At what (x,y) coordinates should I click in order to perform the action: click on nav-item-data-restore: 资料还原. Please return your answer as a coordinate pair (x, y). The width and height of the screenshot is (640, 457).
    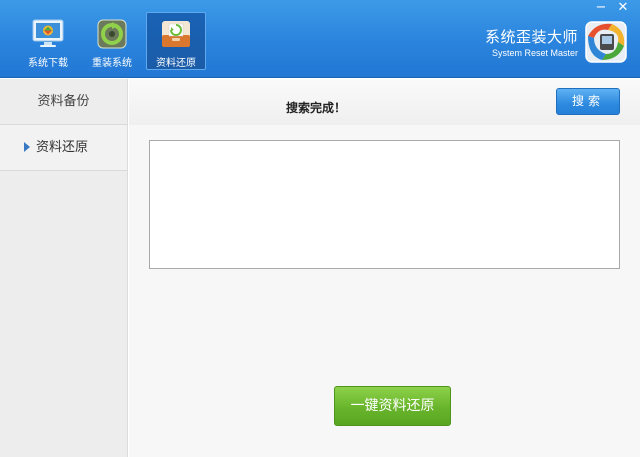
    Looking at the image, I should click on (176, 41).